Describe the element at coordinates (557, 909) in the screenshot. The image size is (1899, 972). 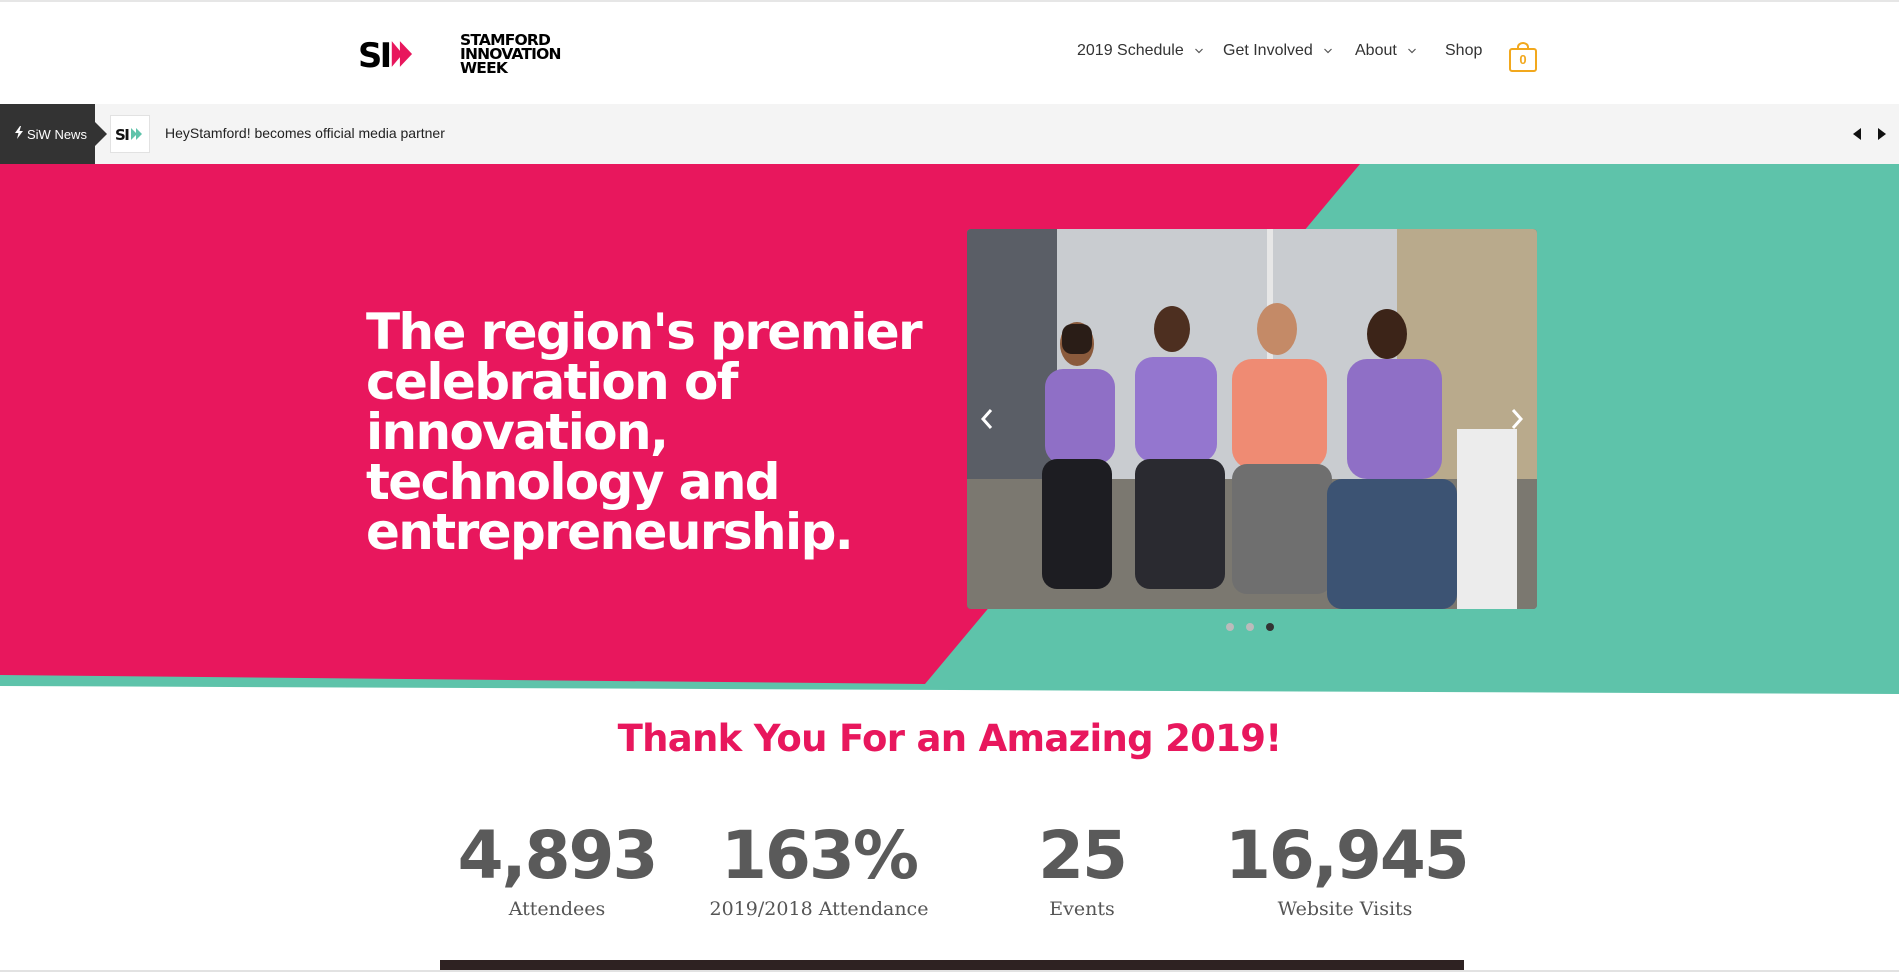
I see `stat-label: Attendees` at that location.